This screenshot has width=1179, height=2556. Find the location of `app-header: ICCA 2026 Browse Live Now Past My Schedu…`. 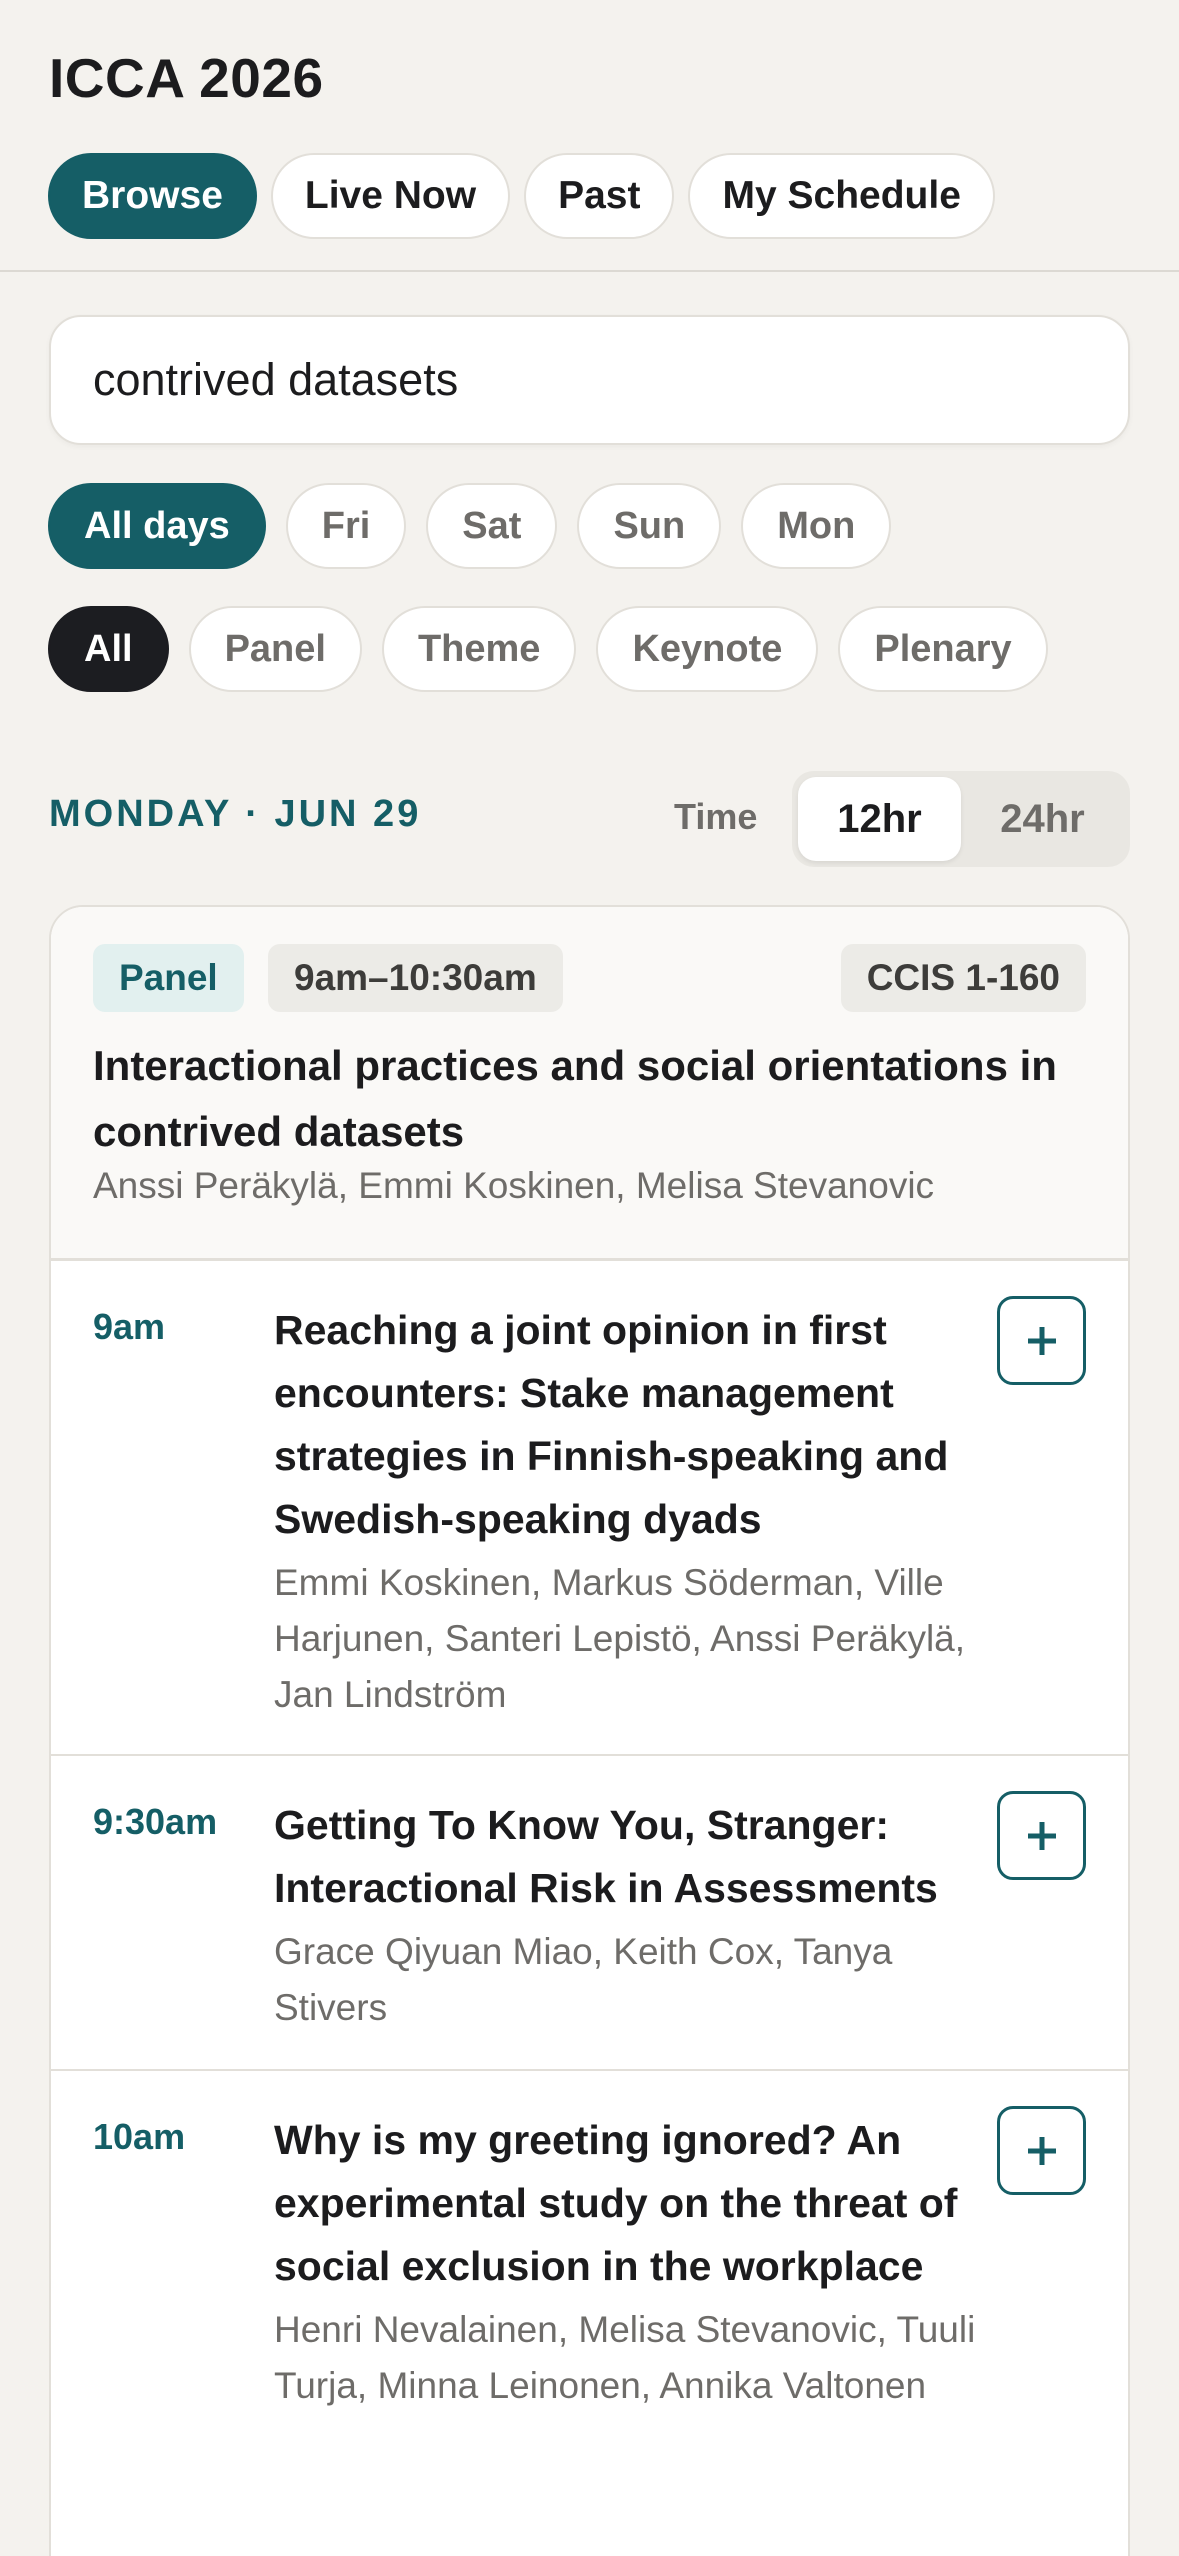

app-header: ICCA 2026 Browse Live Now Past My Schedu… is located at coordinates (589, 136).